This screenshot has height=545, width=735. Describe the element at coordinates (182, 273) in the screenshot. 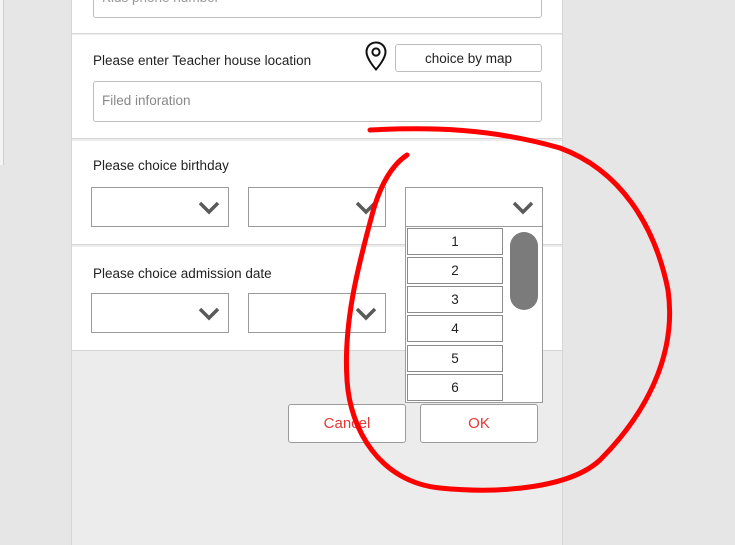

I see `admission-date-label: Please choice admission date` at that location.